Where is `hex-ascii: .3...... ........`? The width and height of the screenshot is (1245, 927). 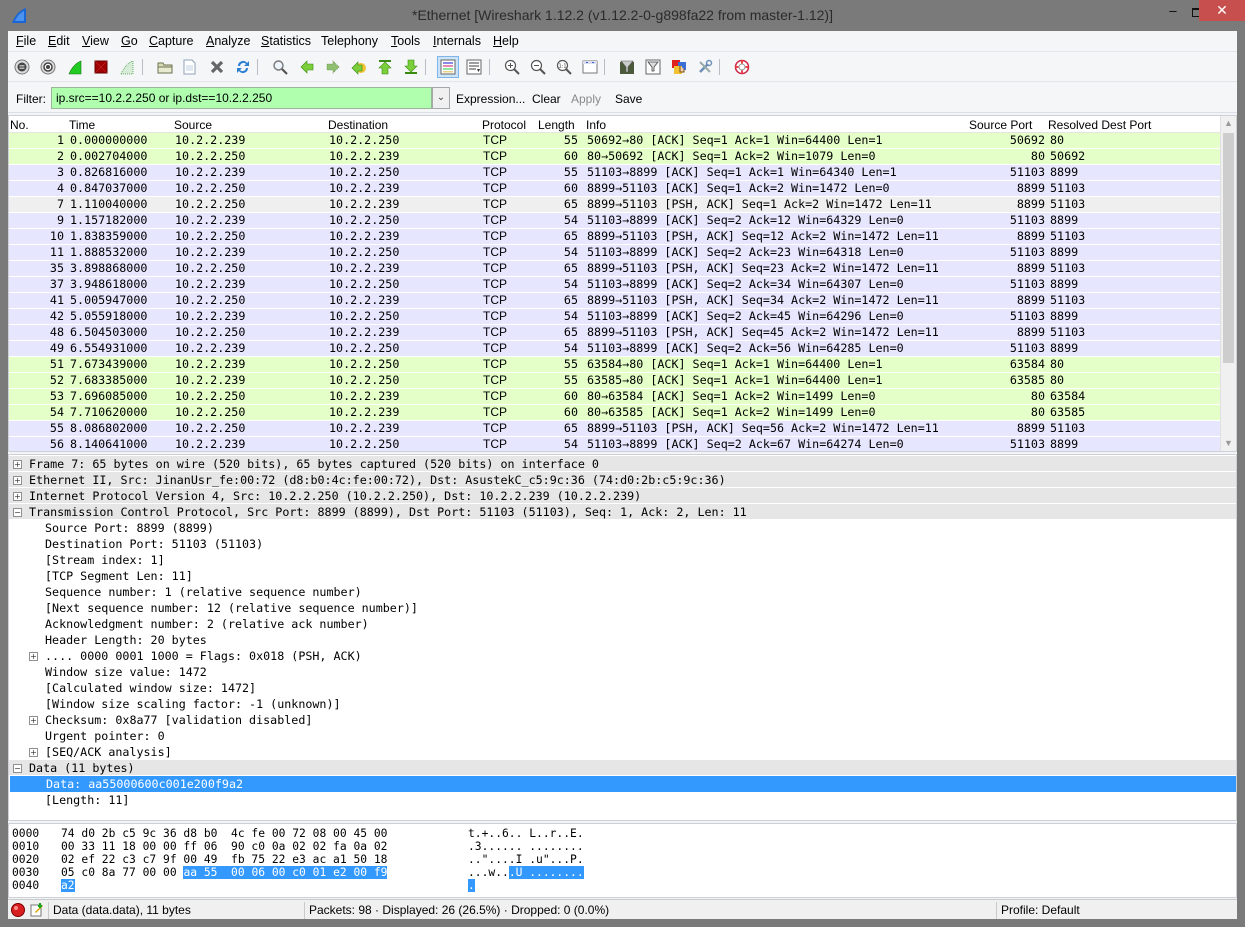
hex-ascii: .3...... ........ is located at coordinates (526, 846).